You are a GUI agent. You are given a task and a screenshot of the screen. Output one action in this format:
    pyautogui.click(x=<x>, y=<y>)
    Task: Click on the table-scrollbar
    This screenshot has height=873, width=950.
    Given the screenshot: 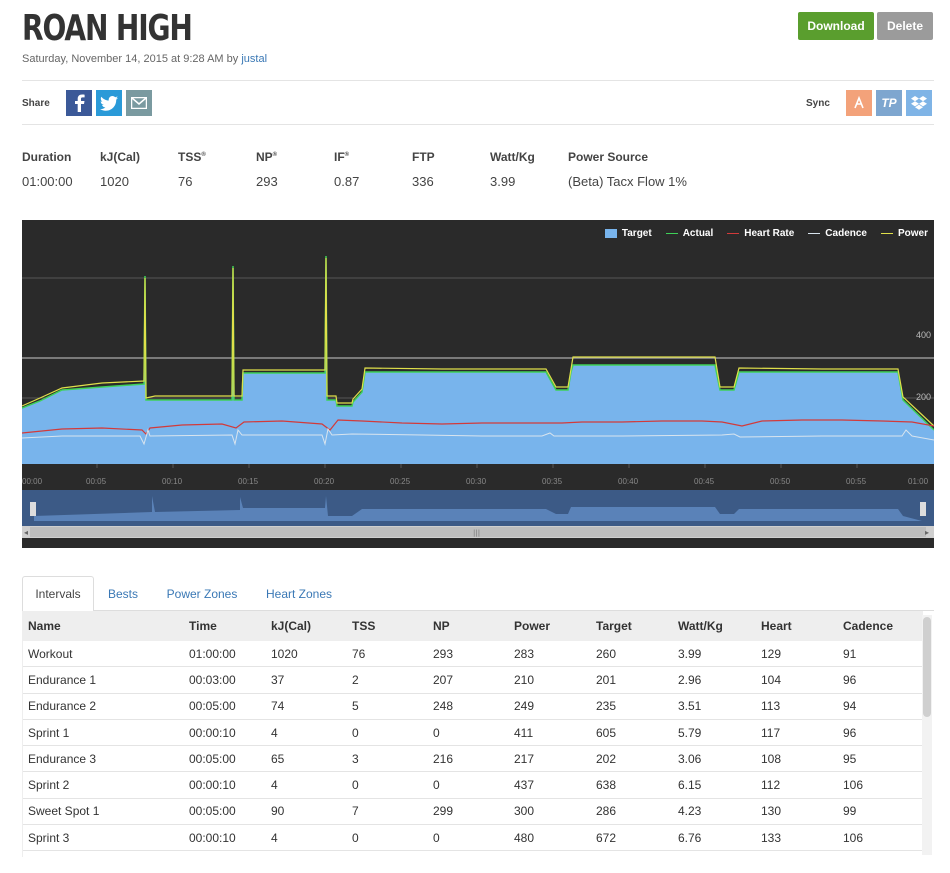 What is the action you would take?
    pyautogui.click(x=927, y=735)
    